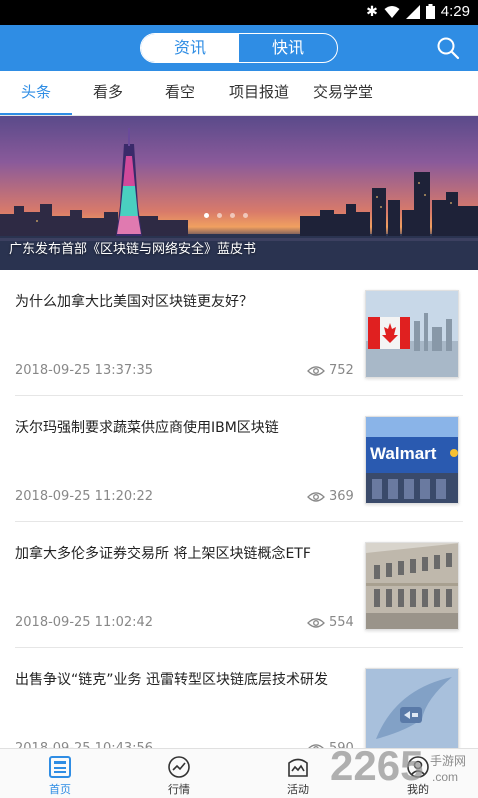 This screenshot has width=478, height=798. What do you see at coordinates (84, 370) in the screenshot?
I see `news-timestamp: 2018-09-25 13:37:35` at bounding box center [84, 370].